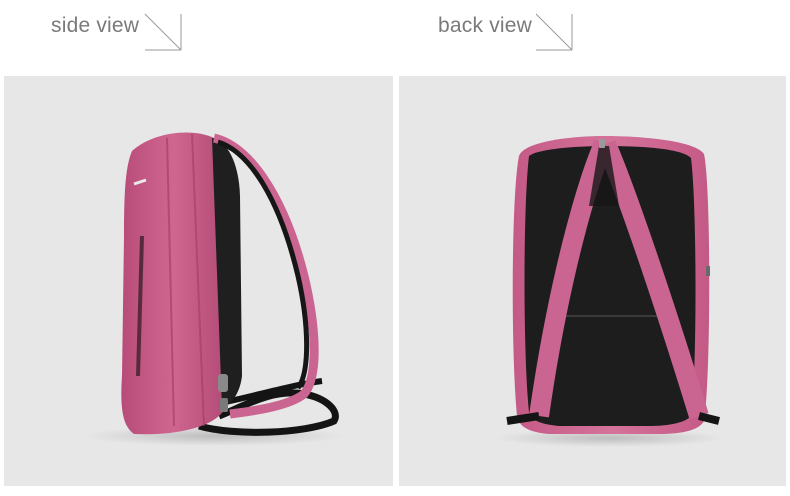 The height and width of the screenshot is (496, 790). What do you see at coordinates (95, 25) in the screenshot?
I see `side-view-heading: side view` at bounding box center [95, 25].